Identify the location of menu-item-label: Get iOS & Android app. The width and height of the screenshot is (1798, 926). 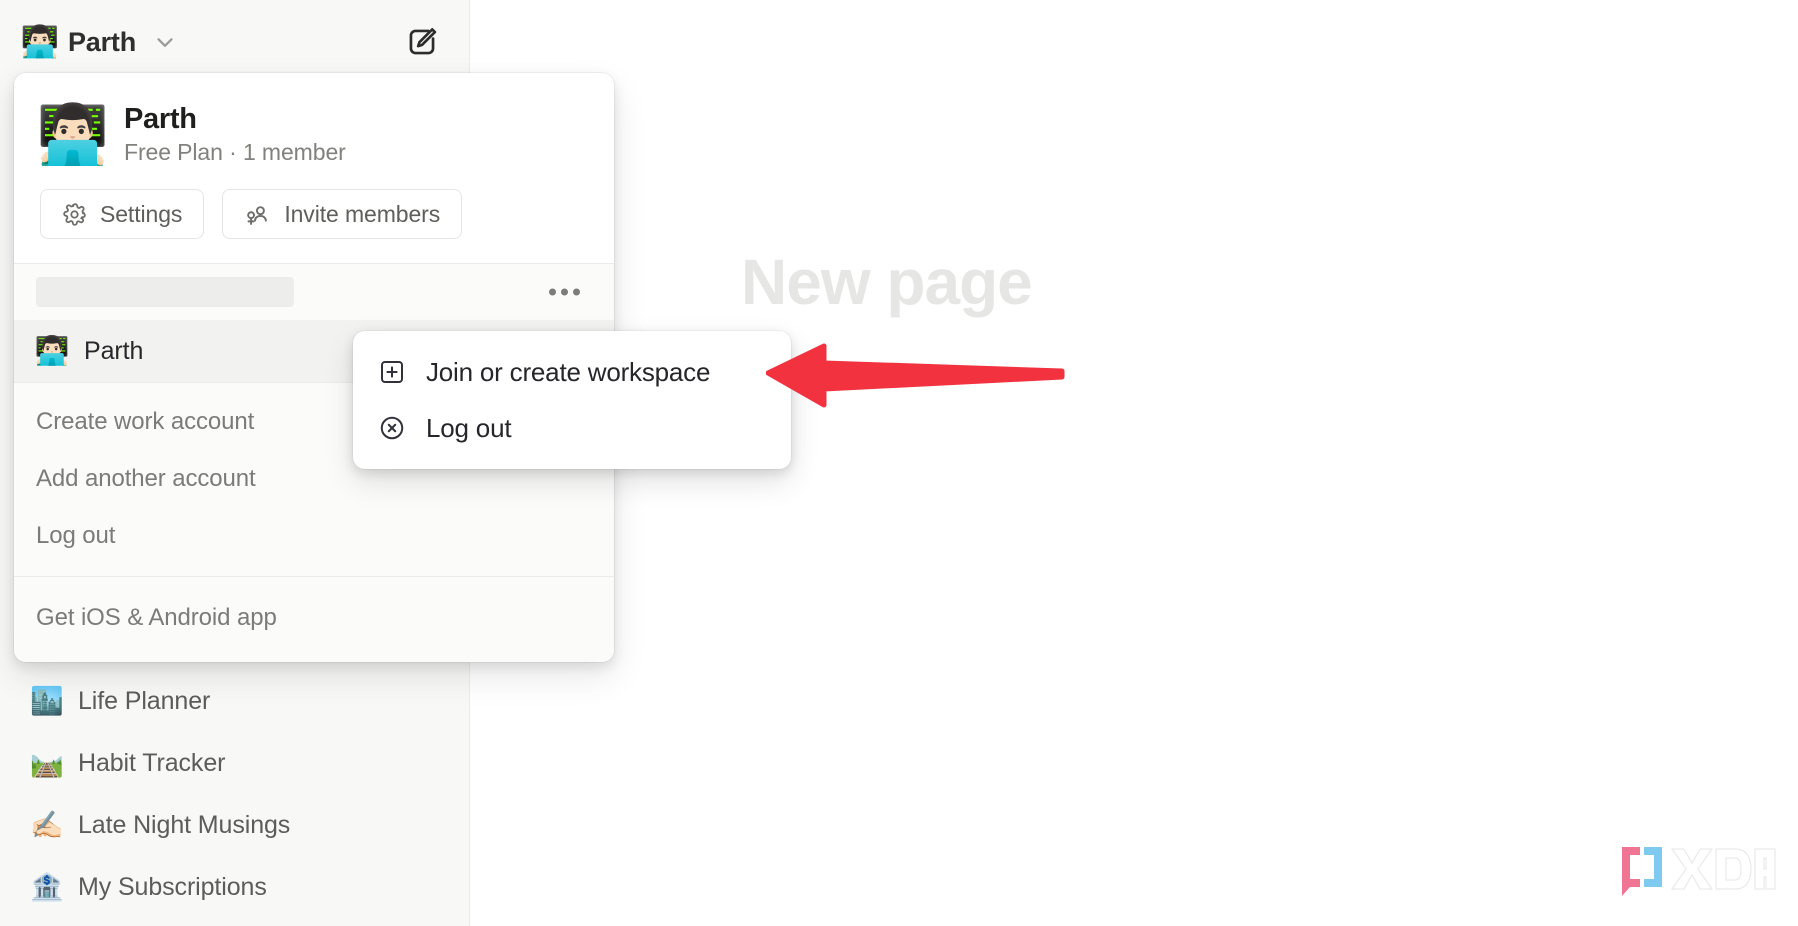
(156, 617).